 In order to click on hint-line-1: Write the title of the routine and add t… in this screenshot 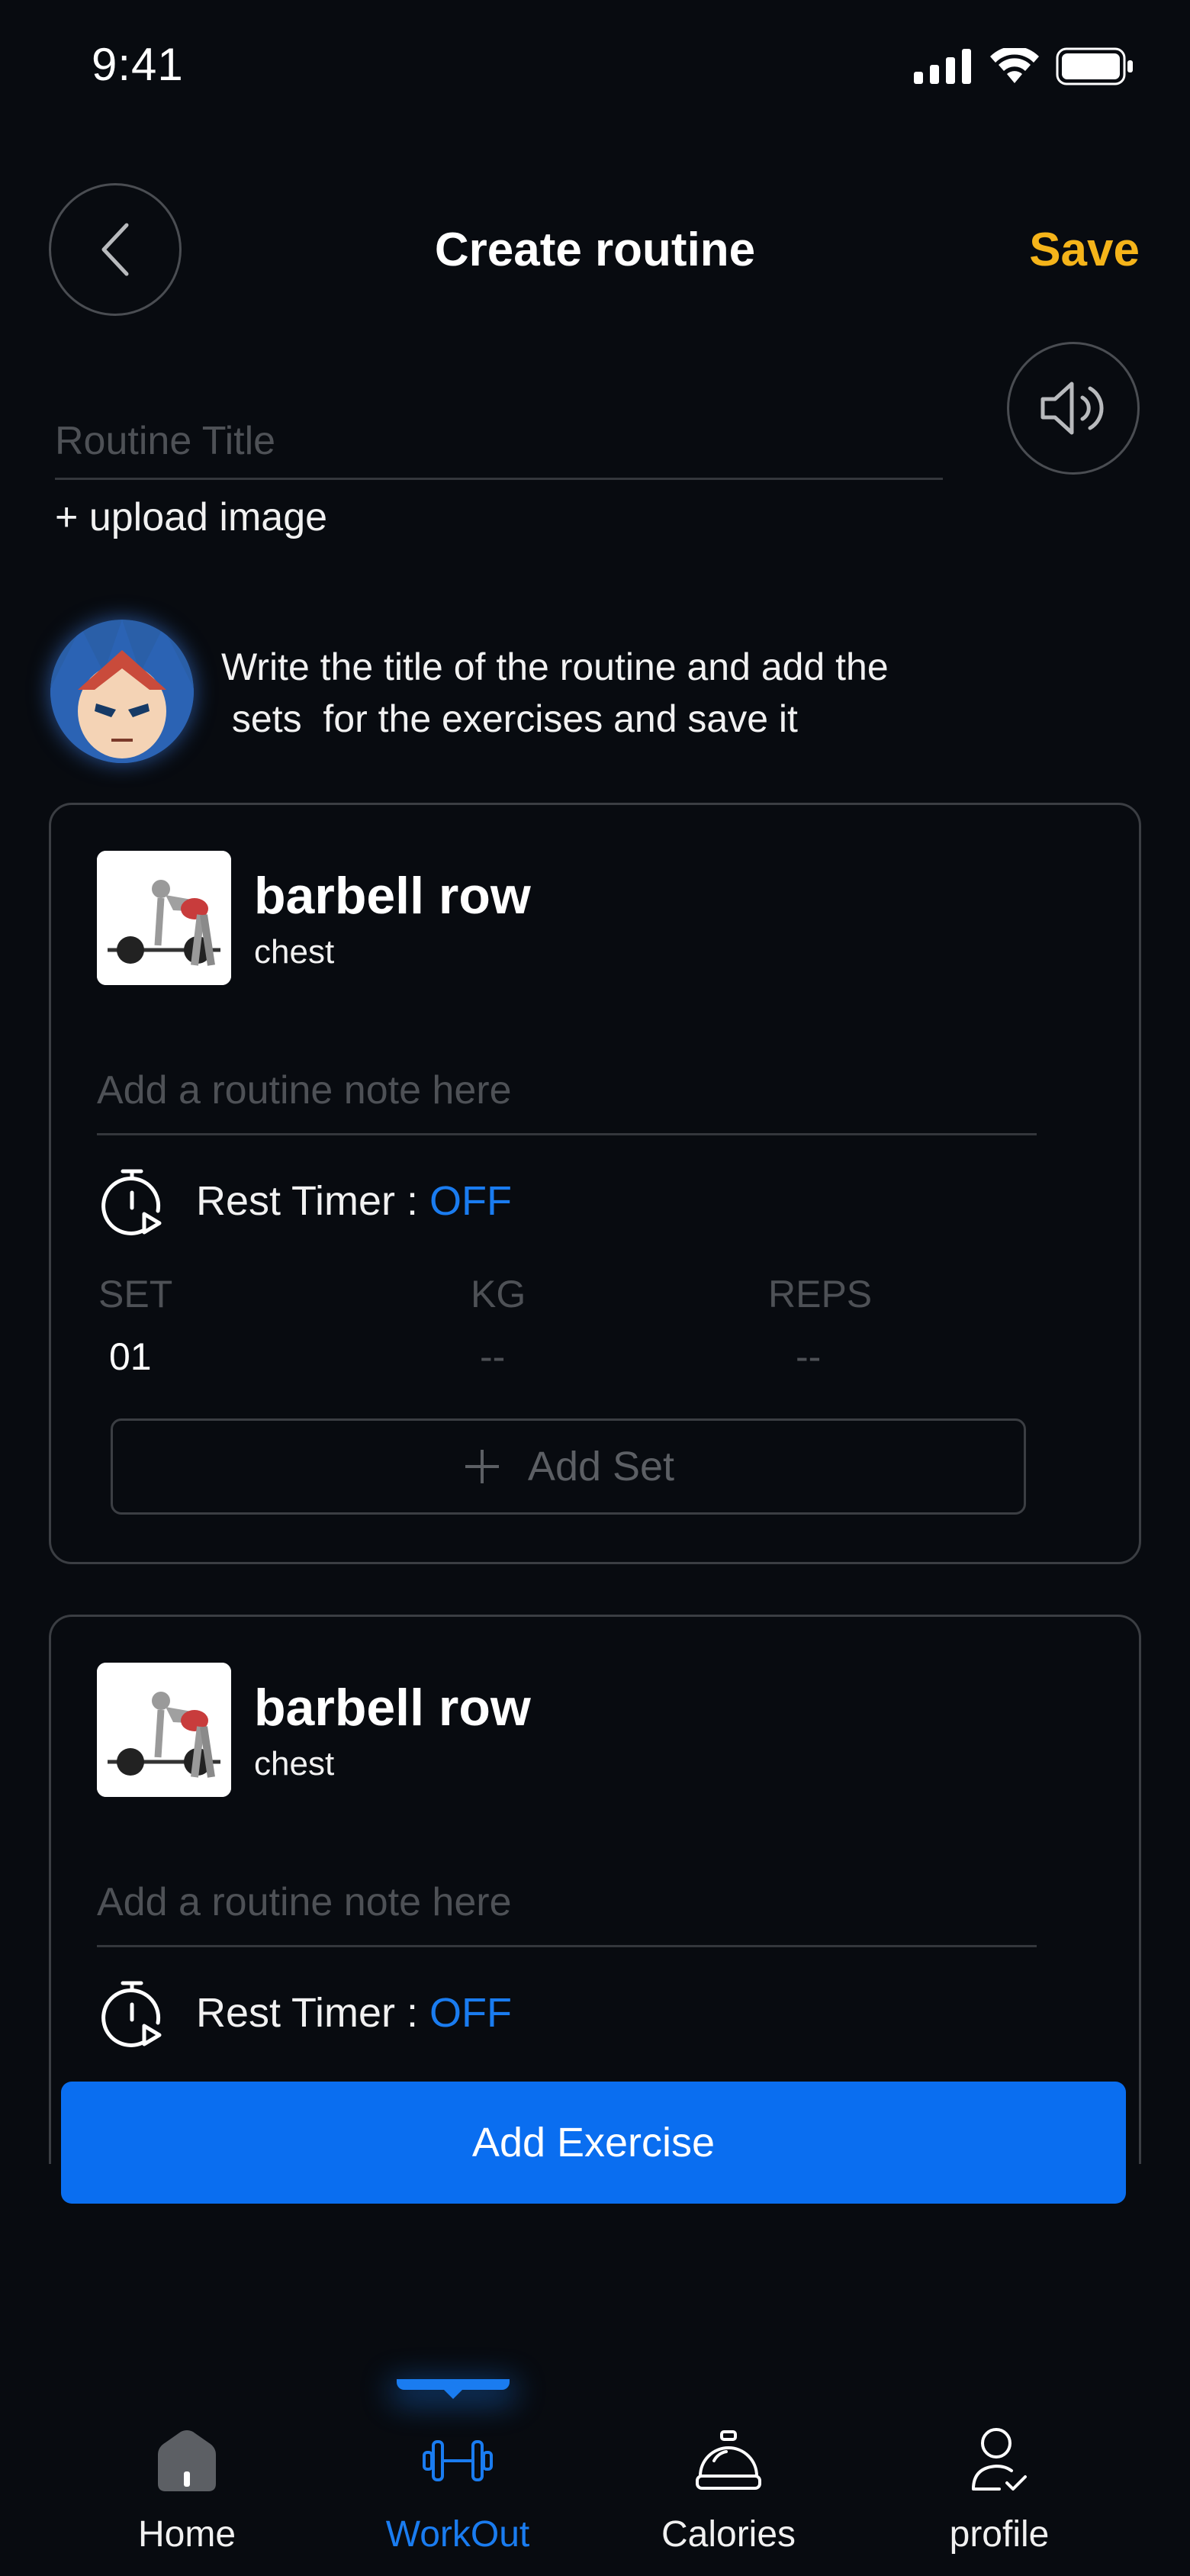, I will do `click(555, 667)`.